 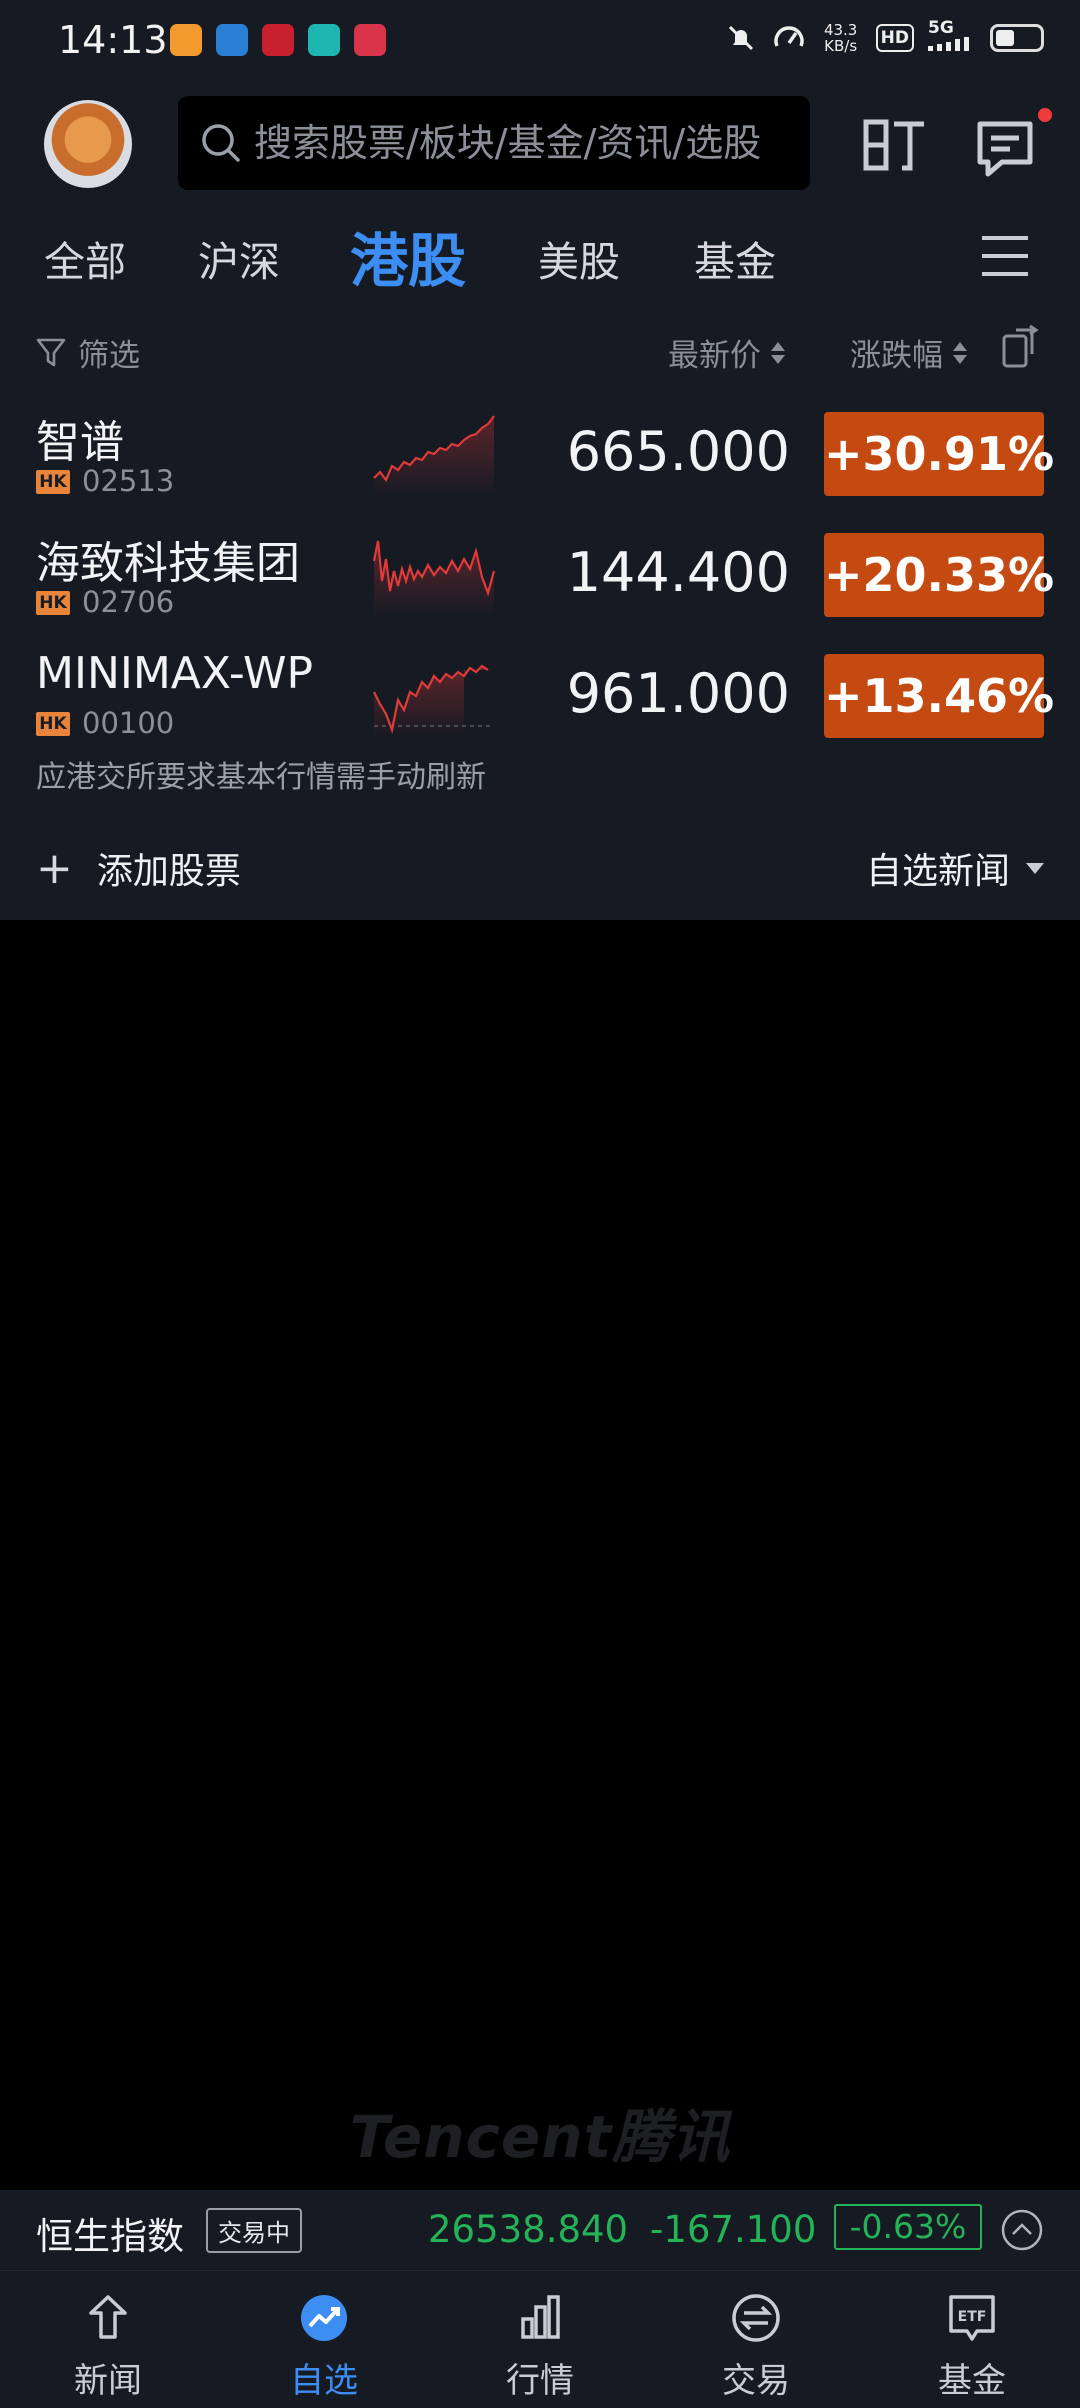 I want to click on bottom-navigation: 新闻 自选 行情 交易 ETF 基金, so click(x=540, y=2339).